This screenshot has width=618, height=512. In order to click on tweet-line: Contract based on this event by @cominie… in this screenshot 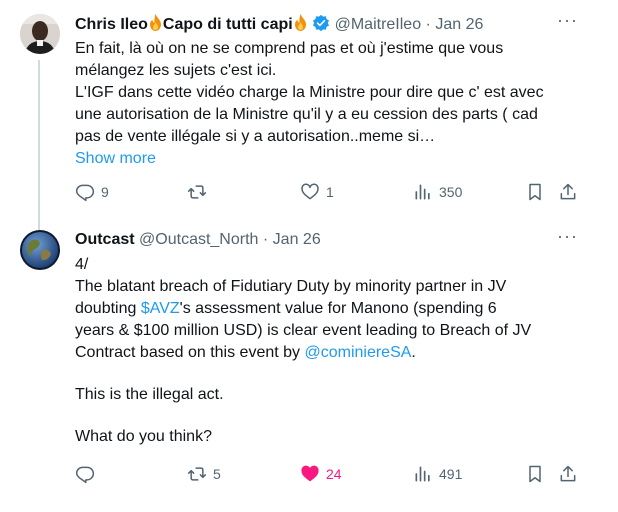, I will do `click(245, 352)`.